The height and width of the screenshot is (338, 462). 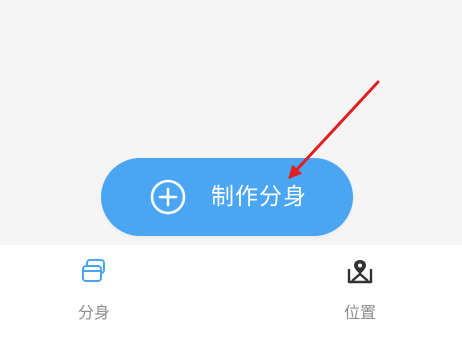 What do you see at coordinates (93, 312) in the screenshot?
I see `nav-tab-clones-label: 分身` at bounding box center [93, 312].